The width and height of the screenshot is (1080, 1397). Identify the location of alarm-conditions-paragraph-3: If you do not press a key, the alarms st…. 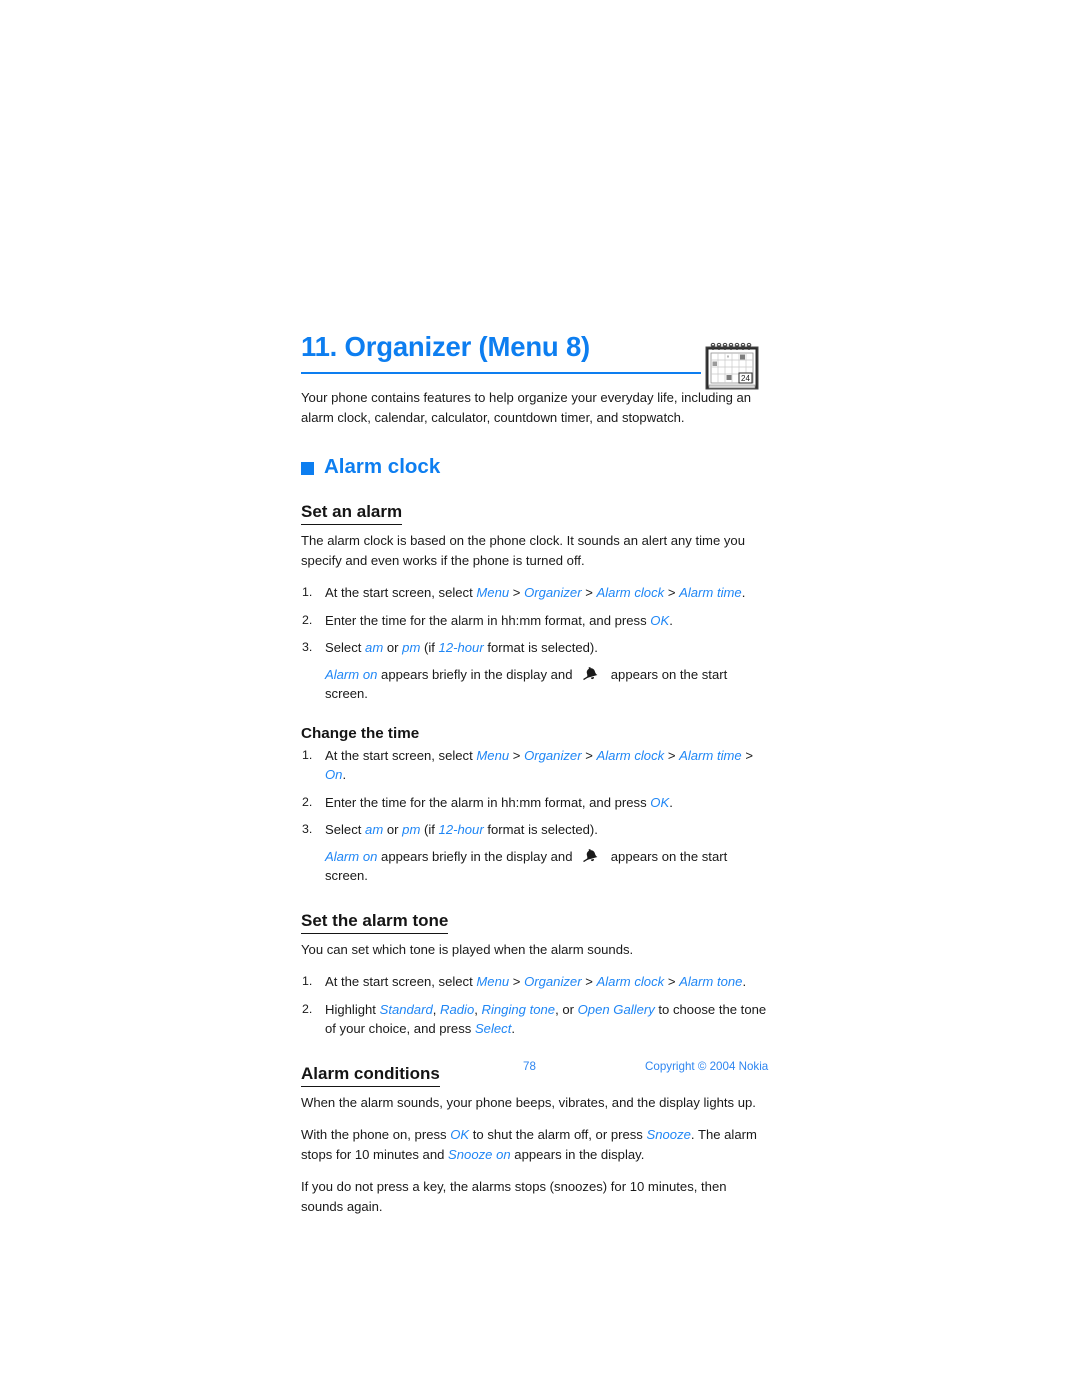
(514, 1196).